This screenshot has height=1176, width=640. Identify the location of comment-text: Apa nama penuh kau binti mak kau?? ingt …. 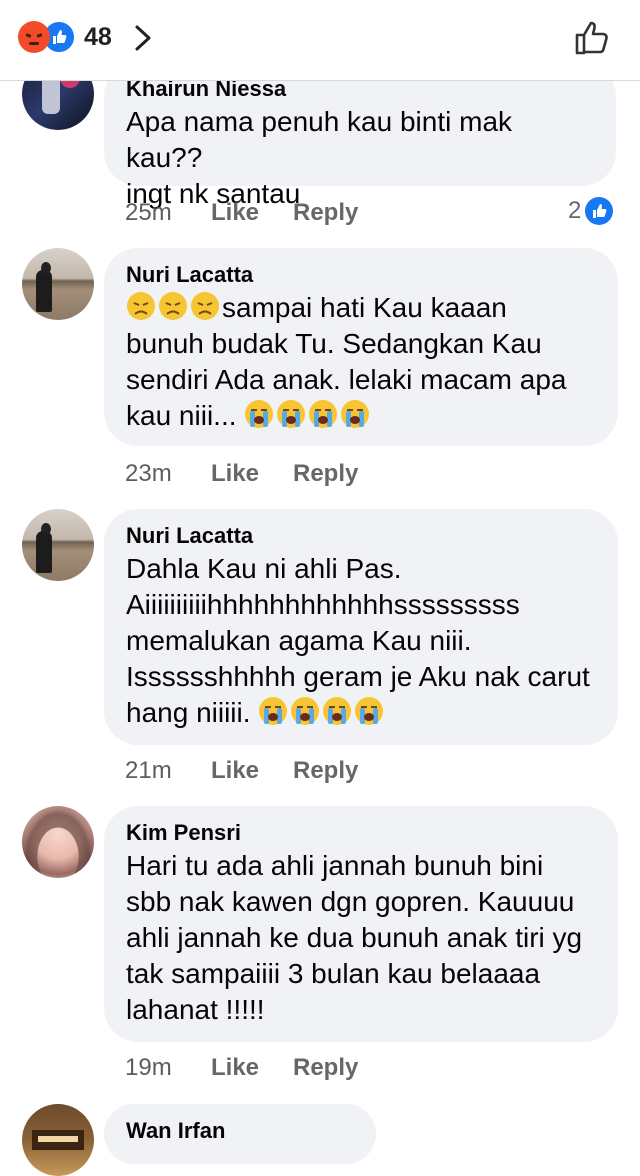
(319, 157).